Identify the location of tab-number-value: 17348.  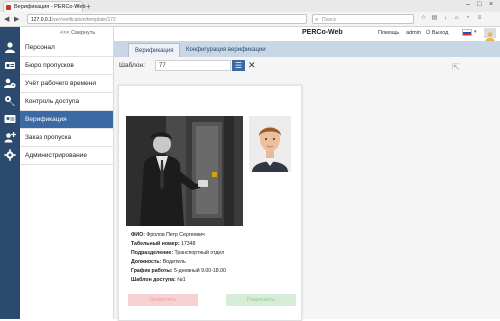
(188, 244).